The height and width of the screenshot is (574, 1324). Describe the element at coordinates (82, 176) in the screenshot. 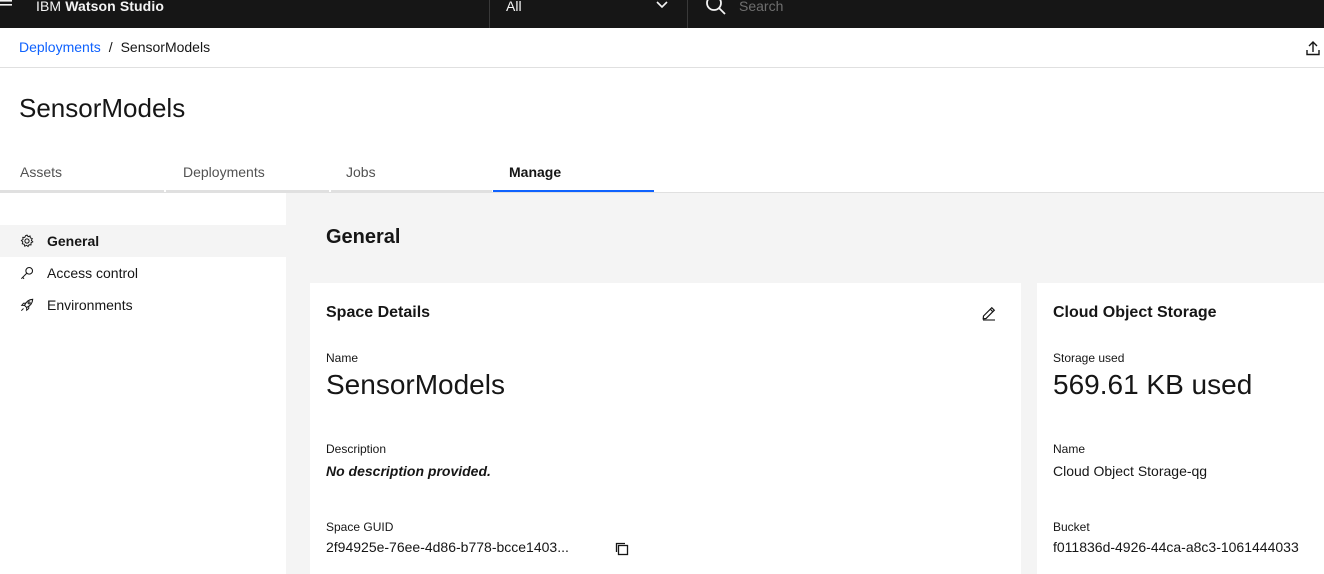

I see `tab-assets: Assets` at that location.